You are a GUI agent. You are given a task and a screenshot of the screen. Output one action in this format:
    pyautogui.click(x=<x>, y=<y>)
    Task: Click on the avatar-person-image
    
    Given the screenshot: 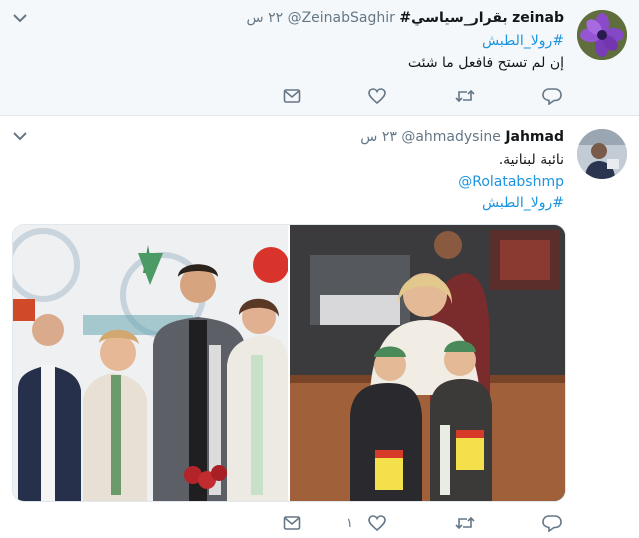 What is the action you would take?
    pyautogui.click(x=602, y=154)
    